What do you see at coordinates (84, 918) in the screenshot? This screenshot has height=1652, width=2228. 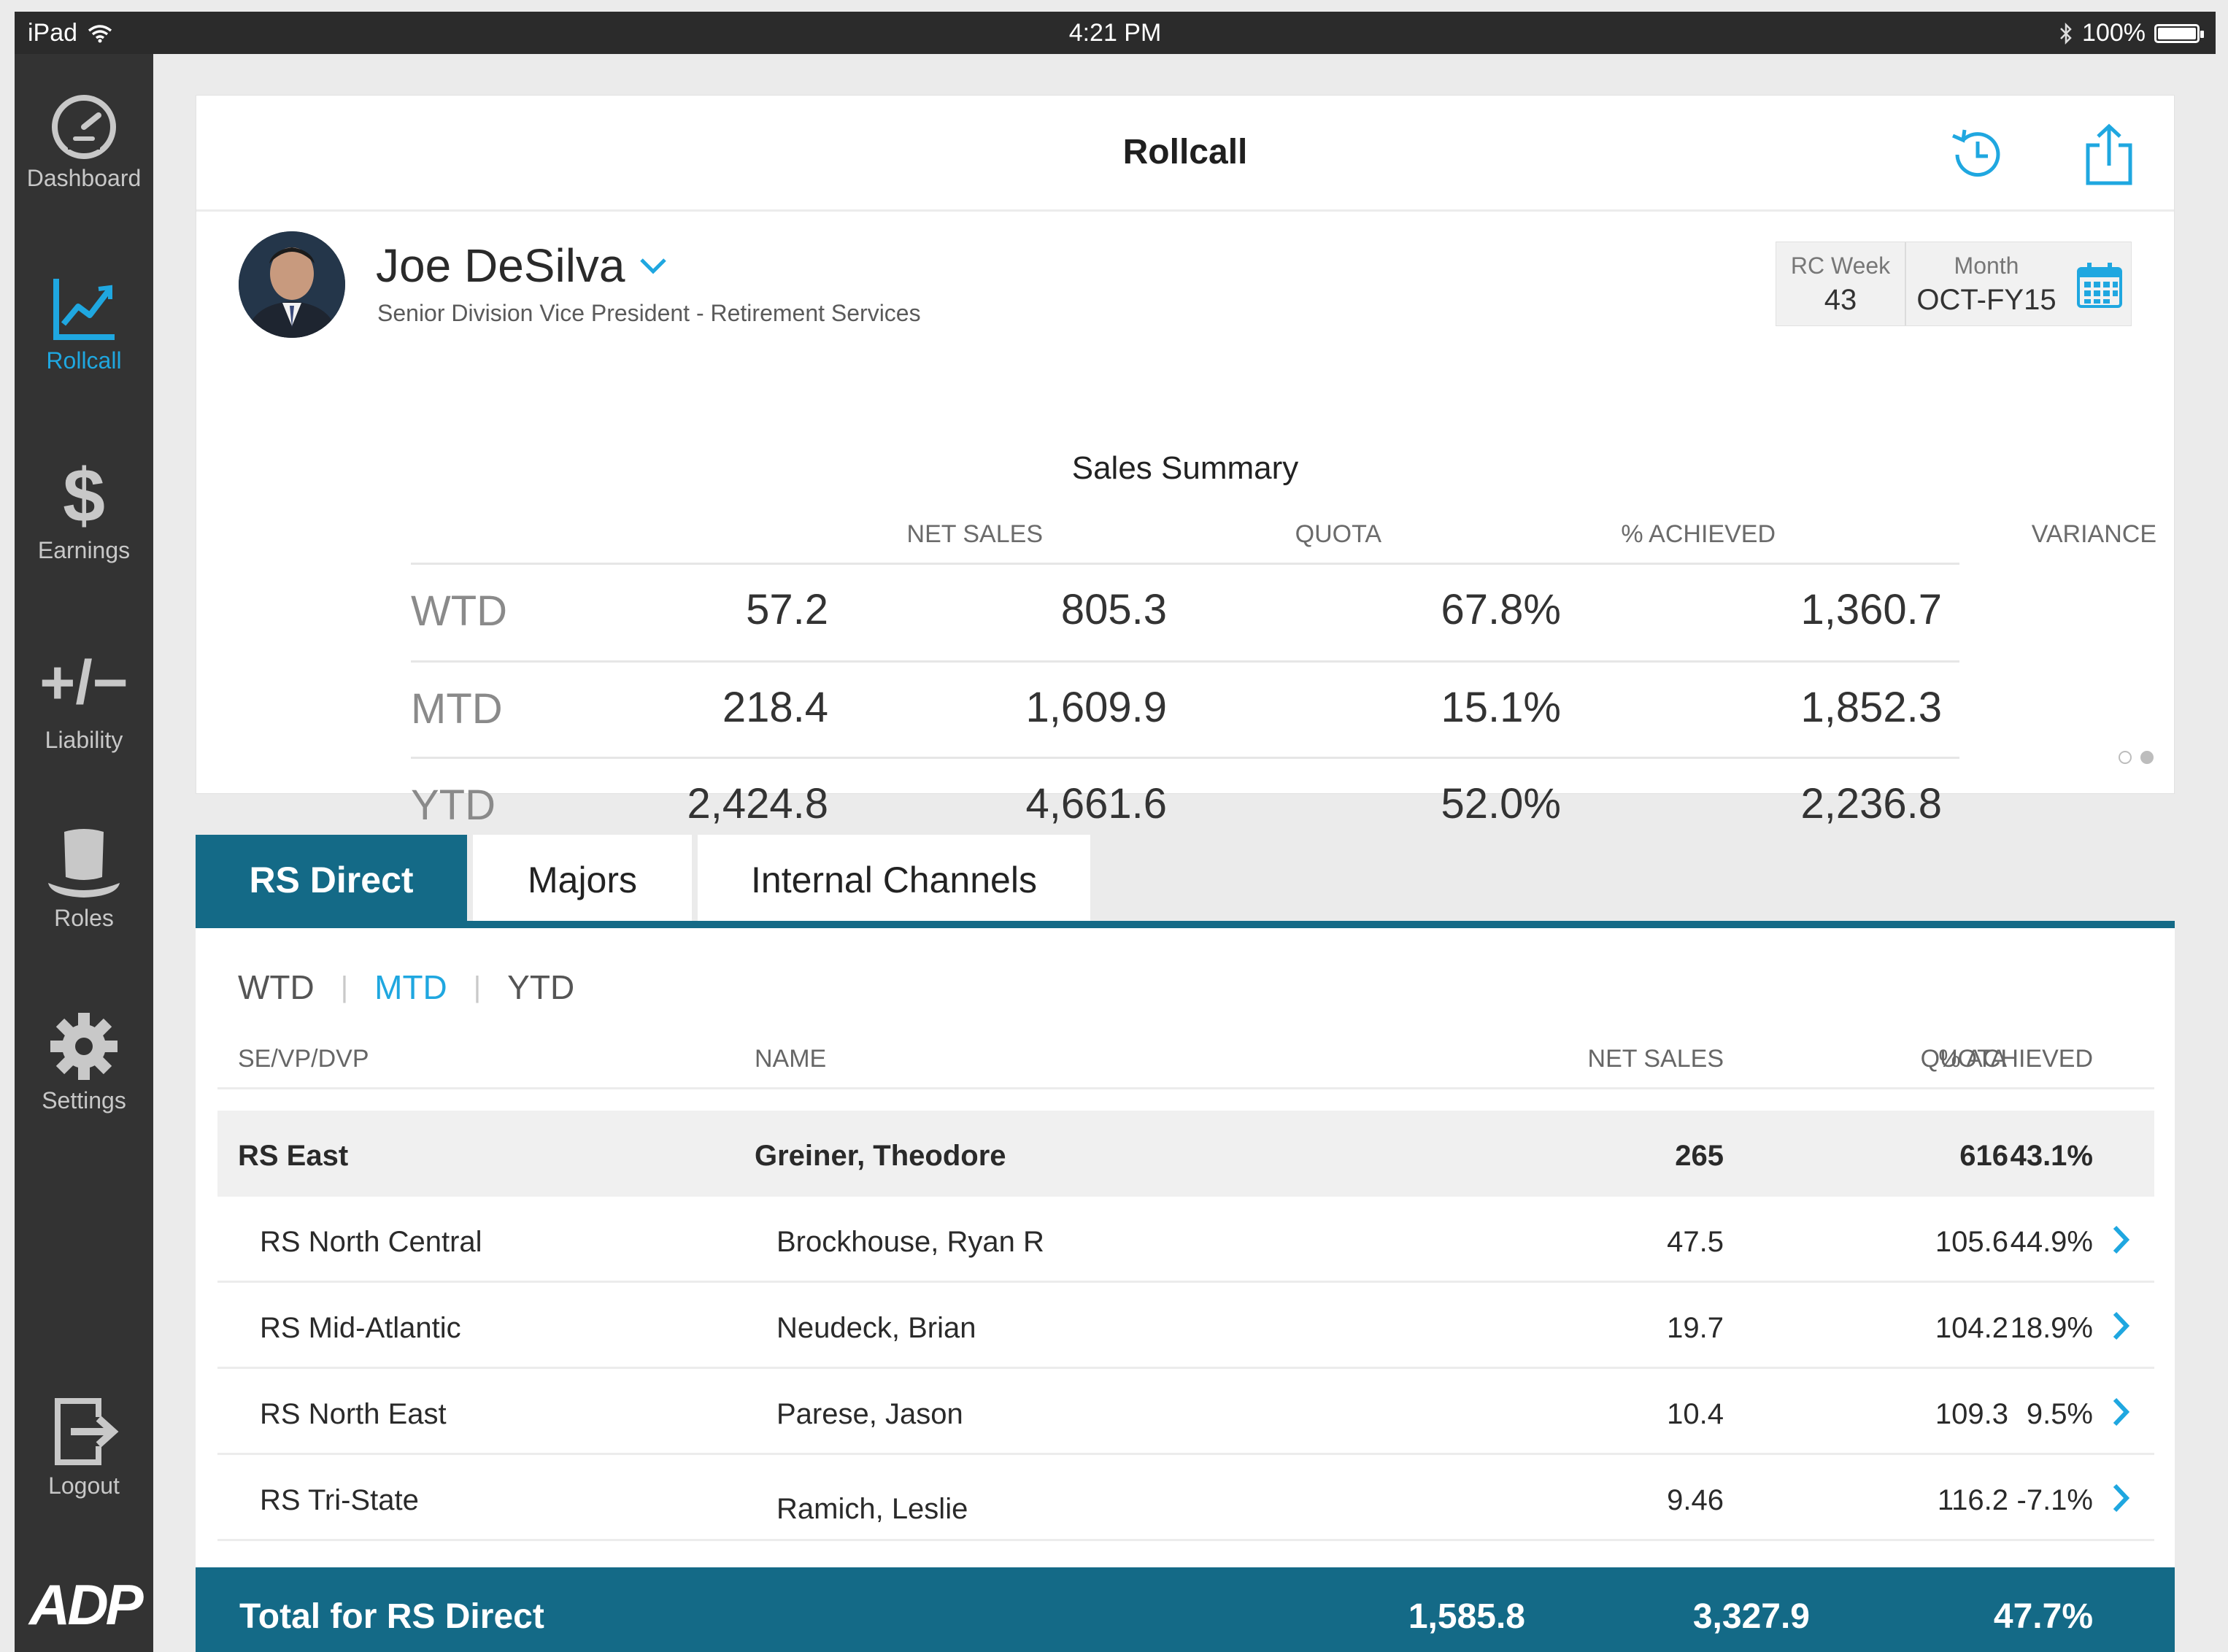 I see `nav-roles-label: Roles` at bounding box center [84, 918].